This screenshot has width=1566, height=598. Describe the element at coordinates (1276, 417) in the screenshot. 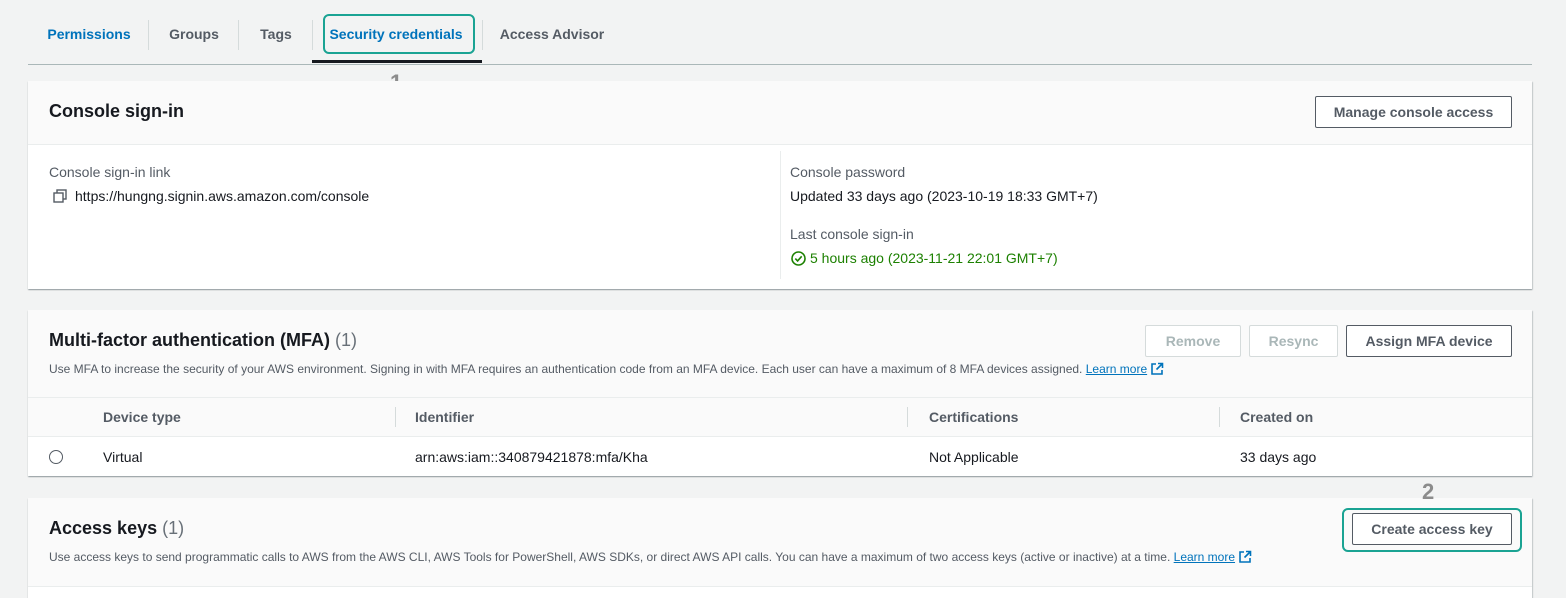

I see `column-created-on: Created on` at that location.